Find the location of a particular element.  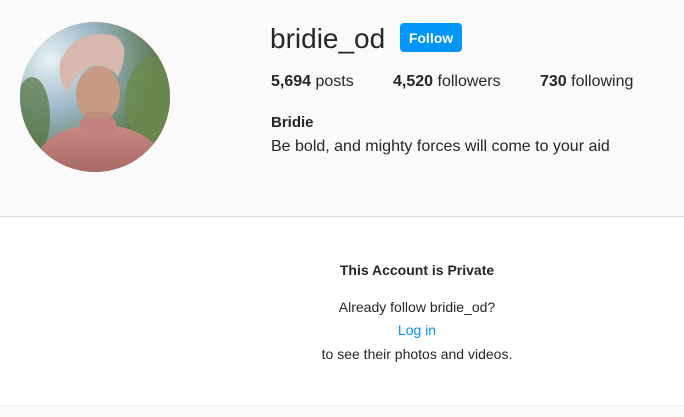

posts-label: posts is located at coordinates (332, 81).